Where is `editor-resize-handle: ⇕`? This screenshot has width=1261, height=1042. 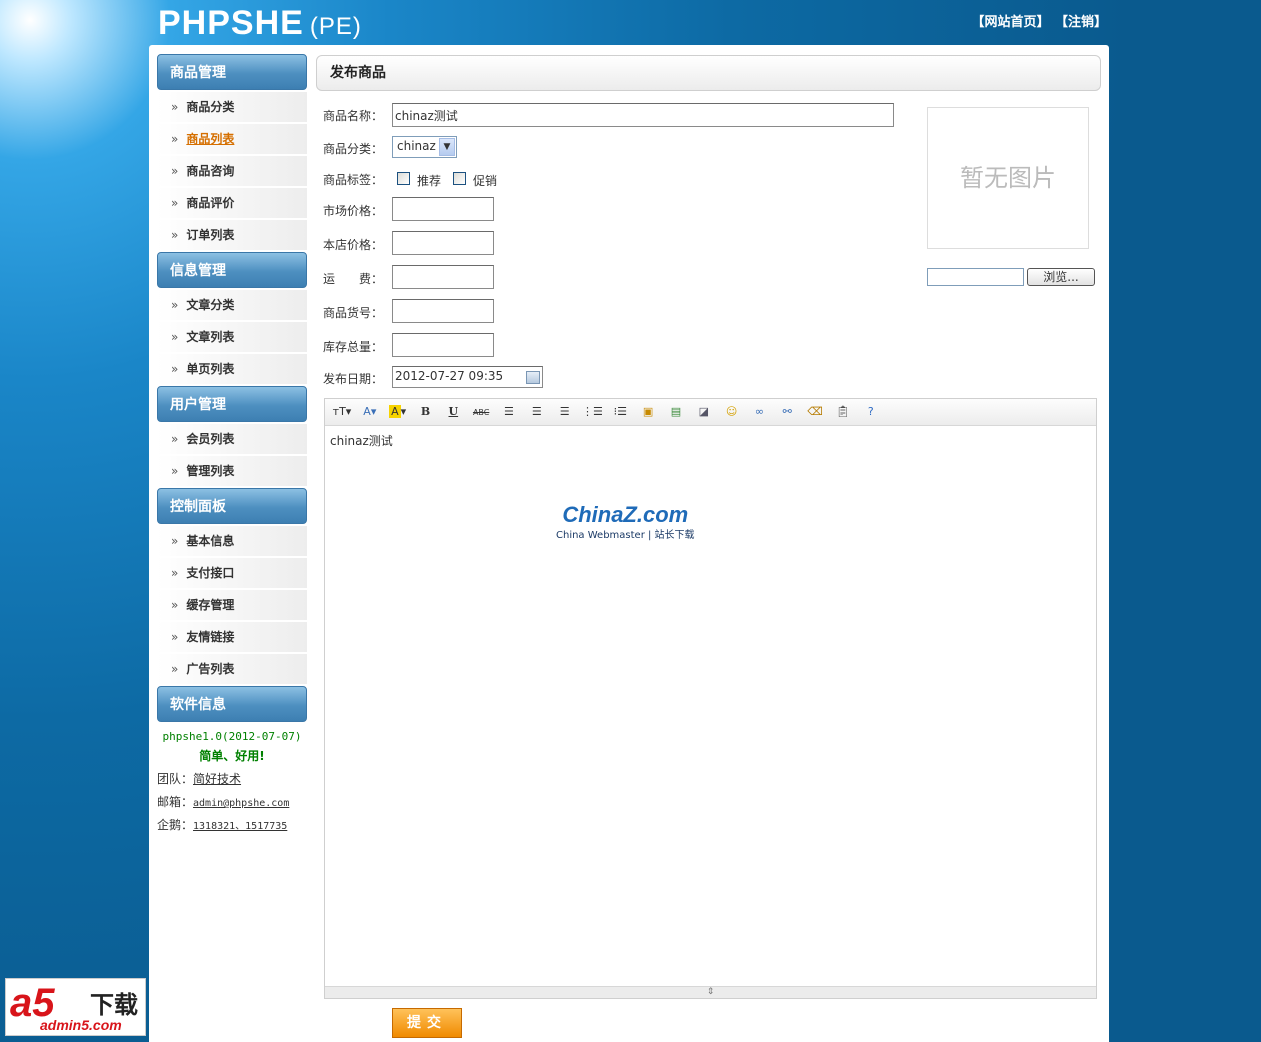 editor-resize-handle: ⇕ is located at coordinates (710, 992).